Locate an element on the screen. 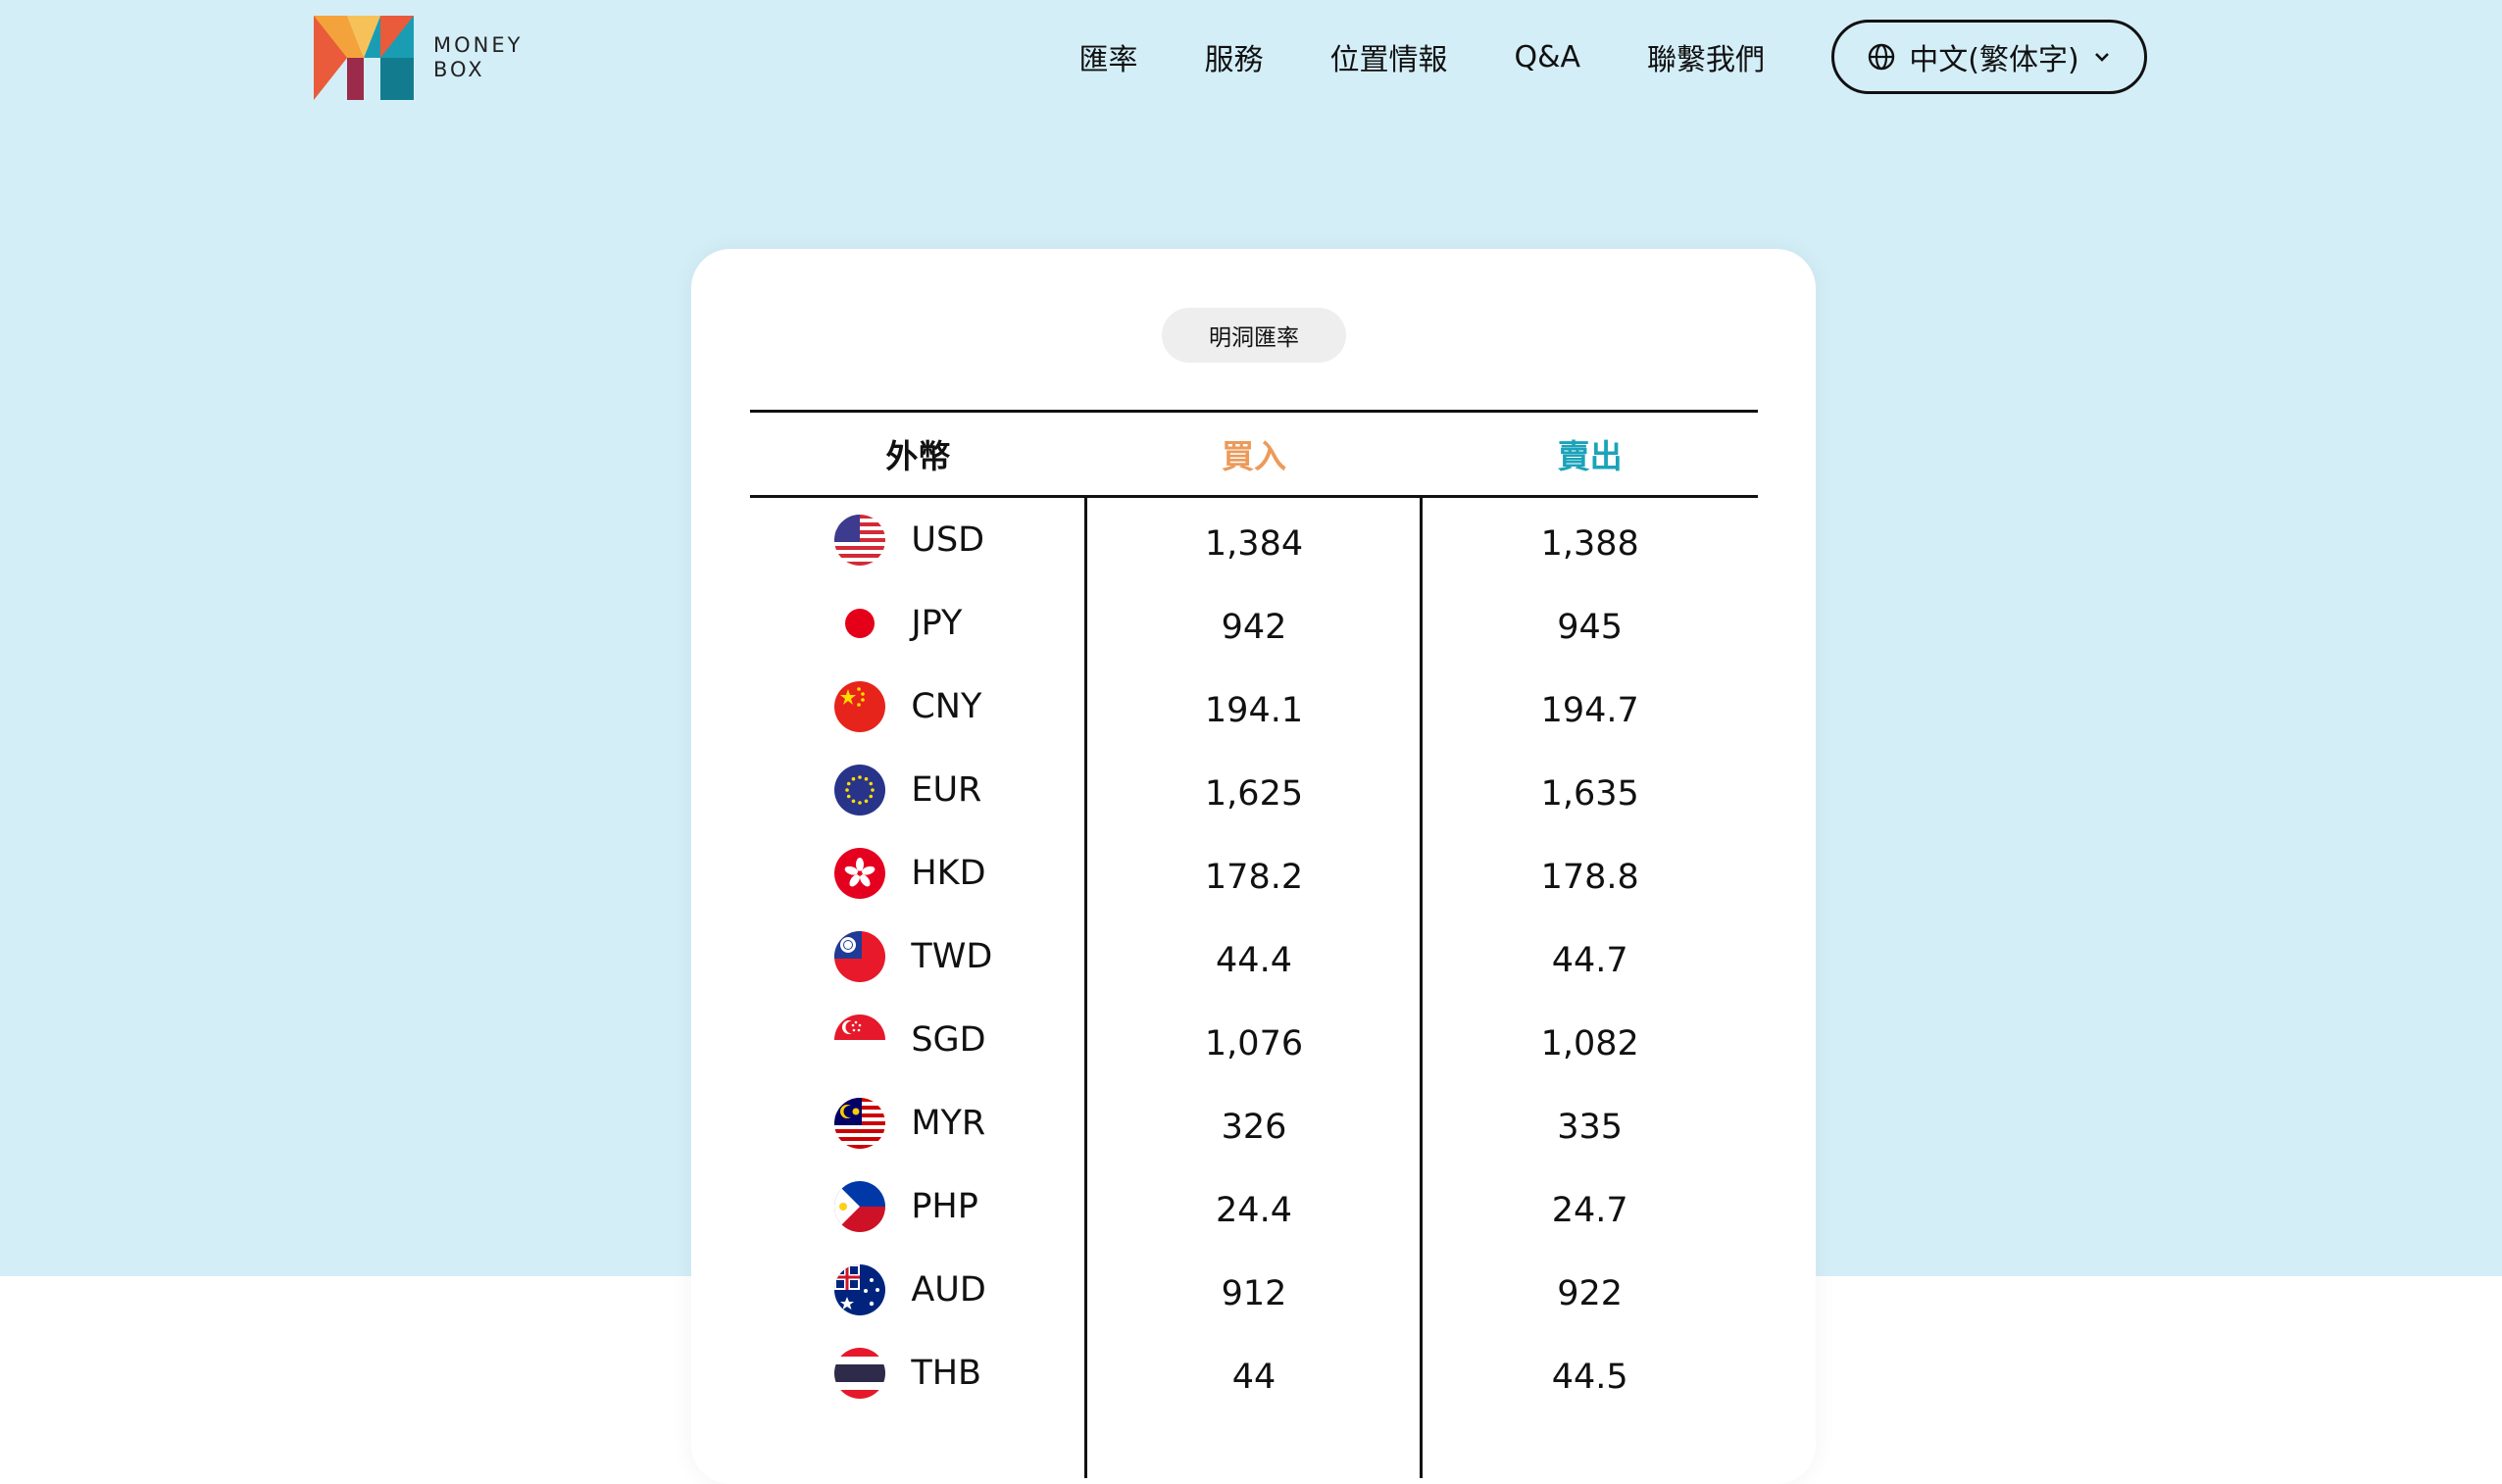  currency-cell: MYR is located at coordinates (918, 1122).